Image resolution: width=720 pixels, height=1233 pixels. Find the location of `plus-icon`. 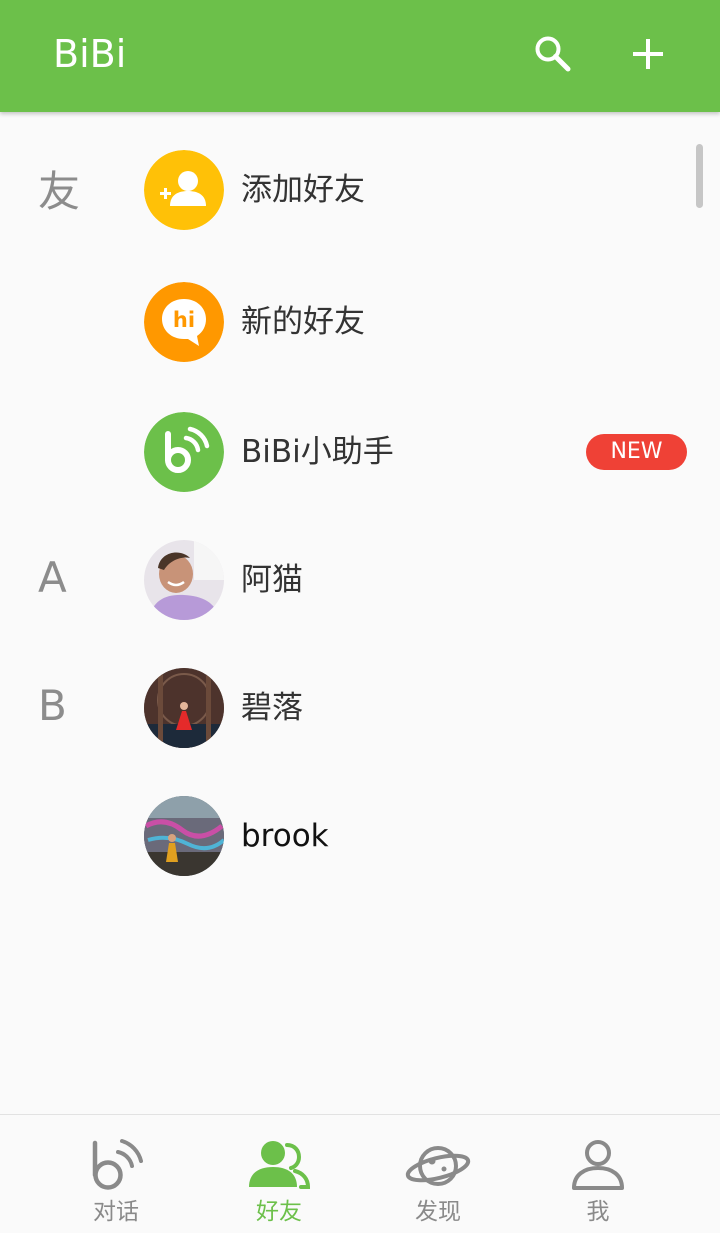

plus-icon is located at coordinates (648, 56).